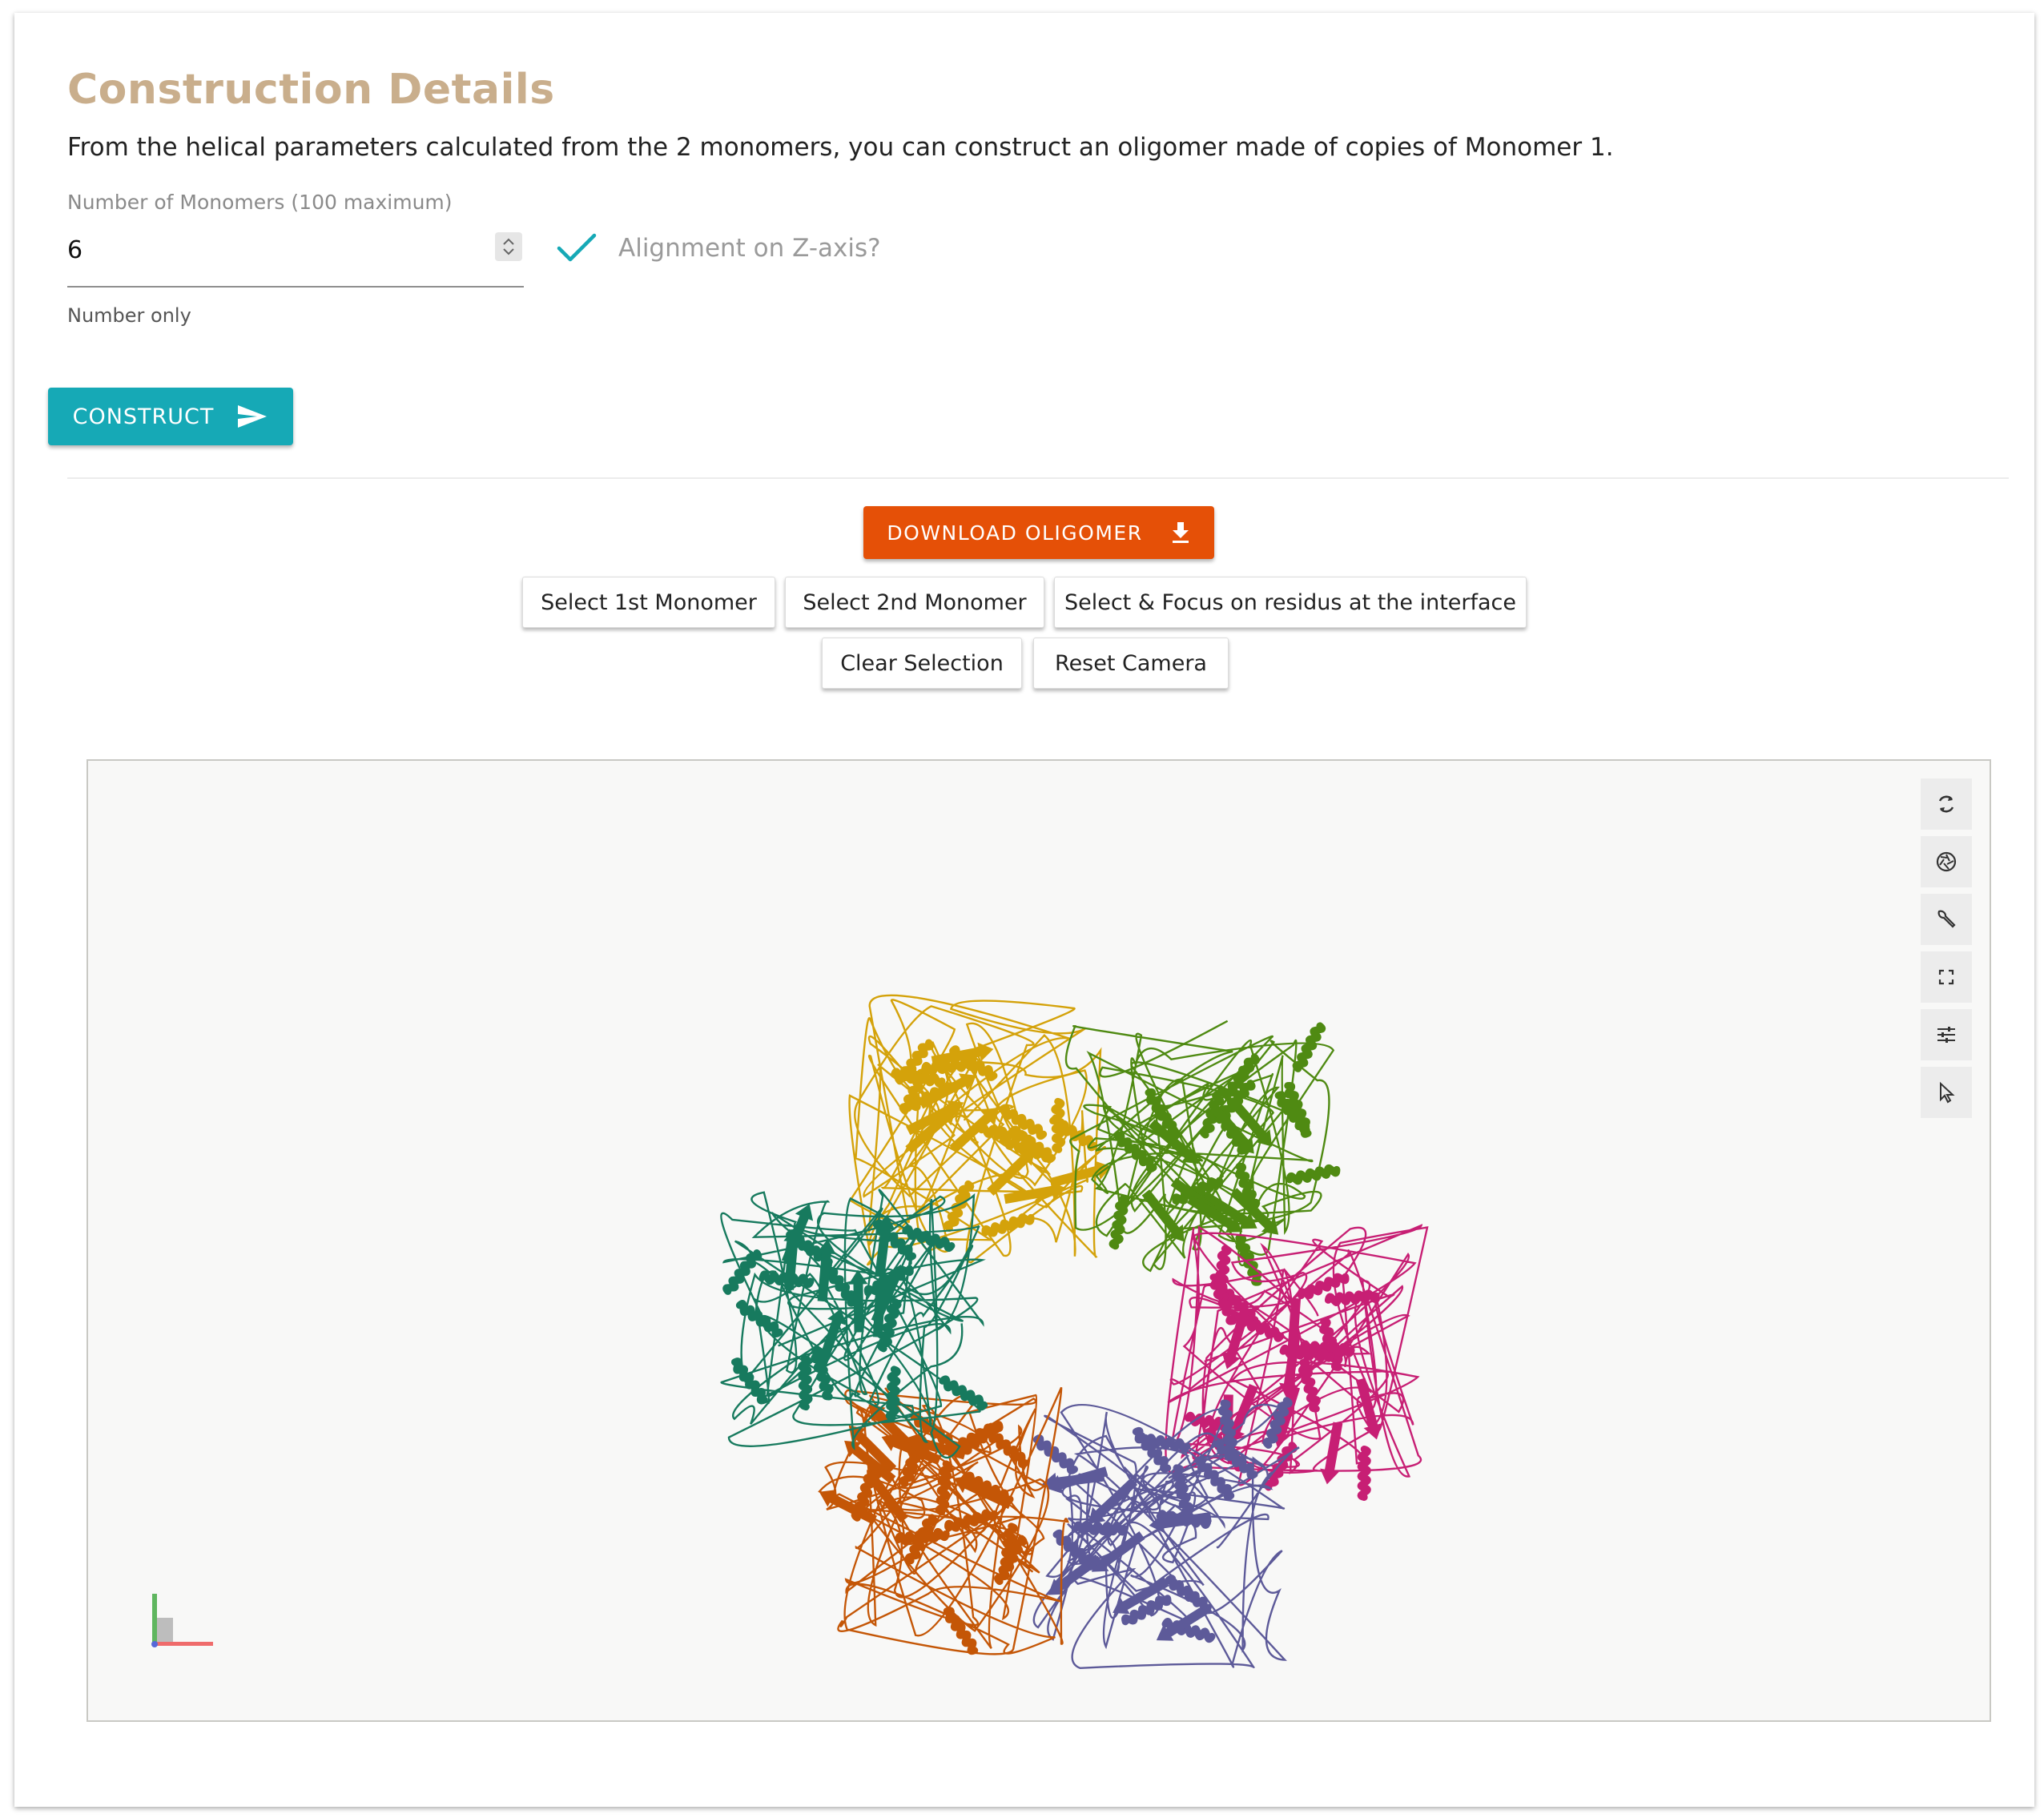  I want to click on construct-button: CONSTRUCT, so click(170, 417).